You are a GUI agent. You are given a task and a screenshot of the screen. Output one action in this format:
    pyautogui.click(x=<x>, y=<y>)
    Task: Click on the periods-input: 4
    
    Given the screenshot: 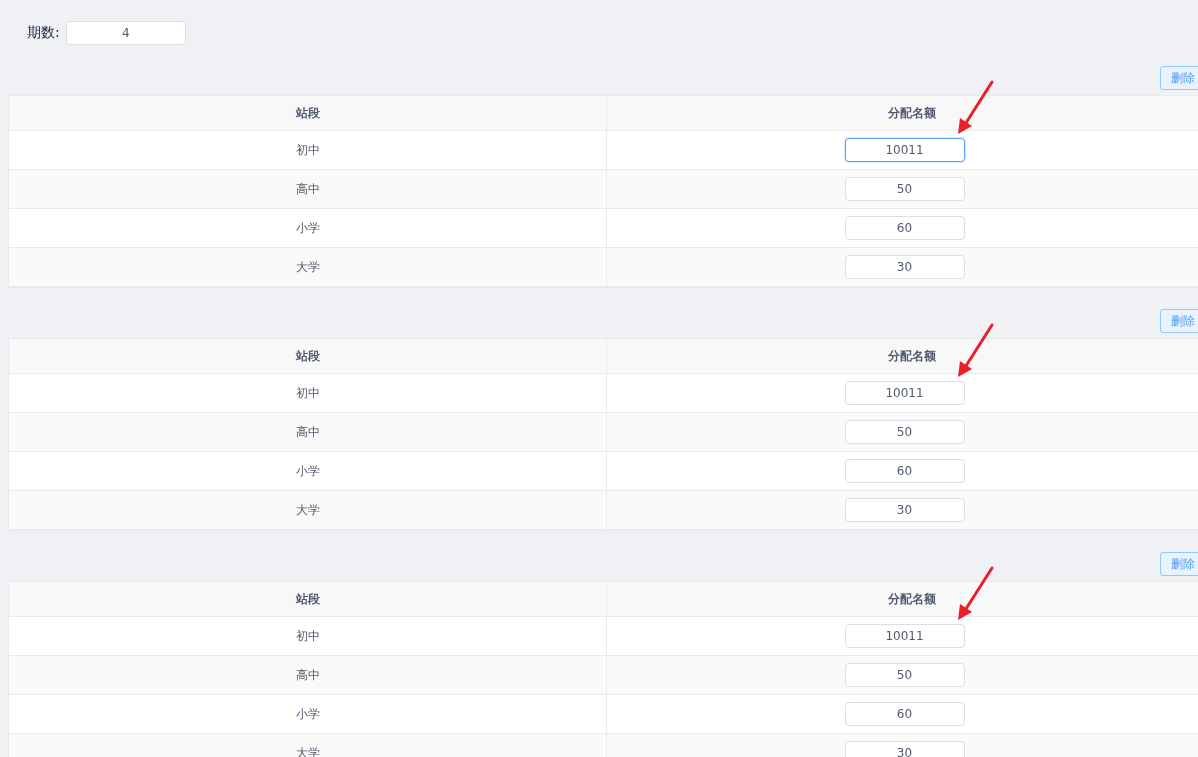 What is the action you would take?
    pyautogui.click(x=125, y=33)
    